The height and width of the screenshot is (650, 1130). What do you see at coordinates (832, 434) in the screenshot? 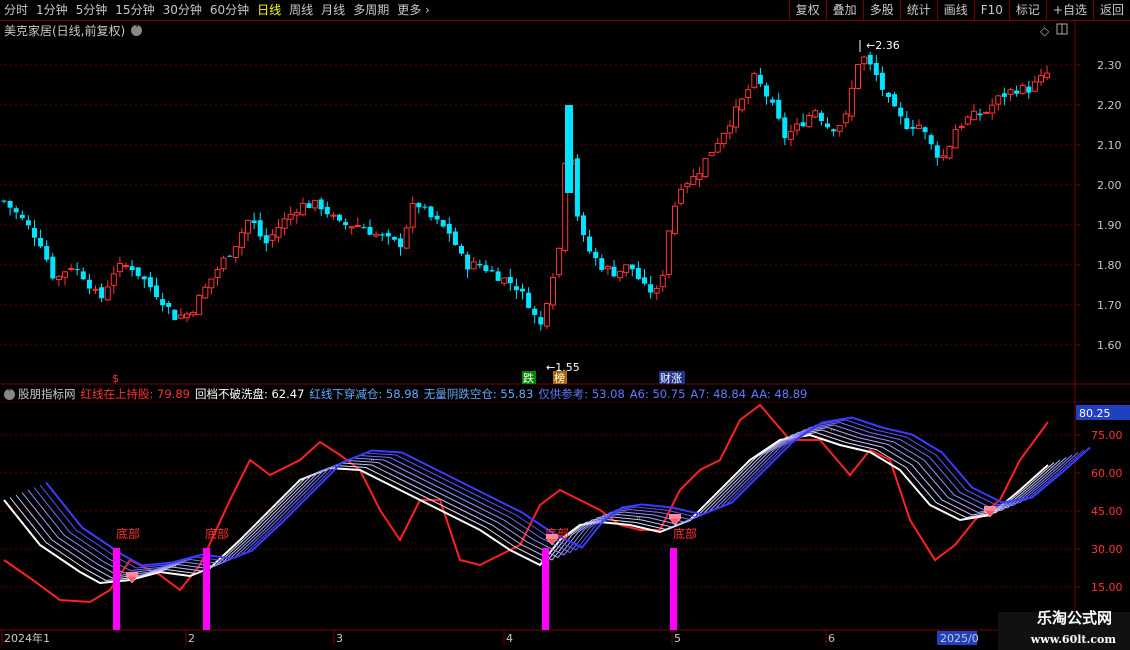
I see `sparkle-icon: ᐝᐝ` at bounding box center [832, 434].